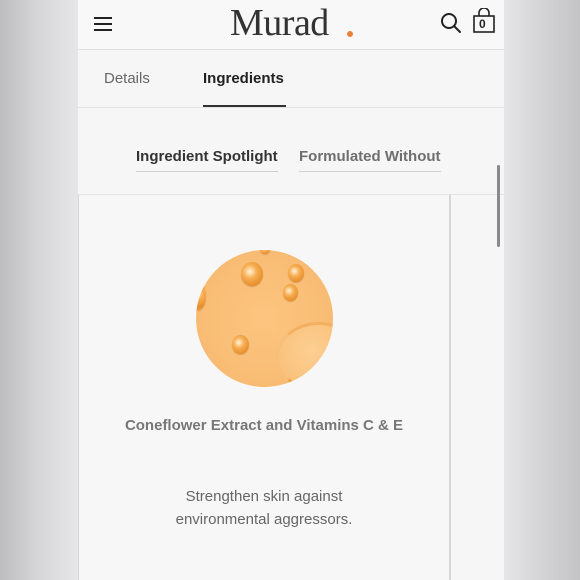 This screenshot has height=580, width=580. I want to click on murad-logo: Murad, so click(279, 23).